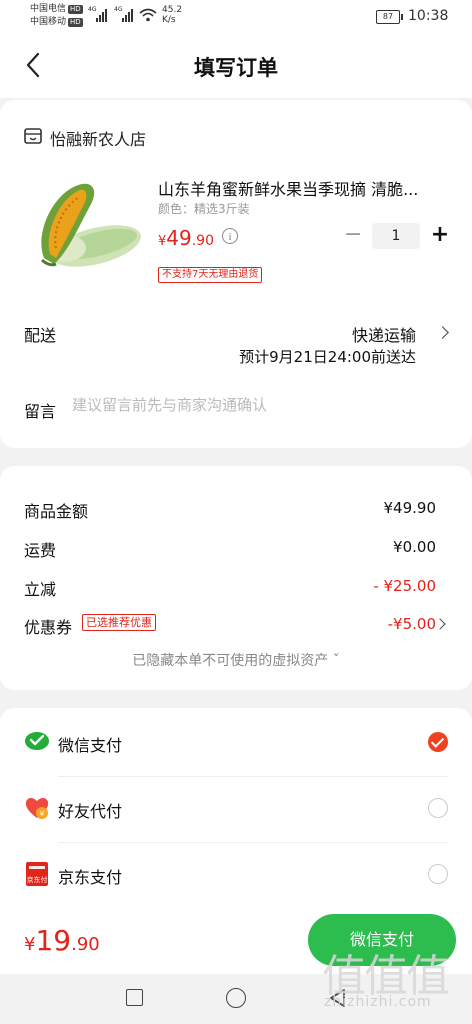 This screenshot has width=472, height=1024. I want to click on wifi-icon, so click(148, 15).